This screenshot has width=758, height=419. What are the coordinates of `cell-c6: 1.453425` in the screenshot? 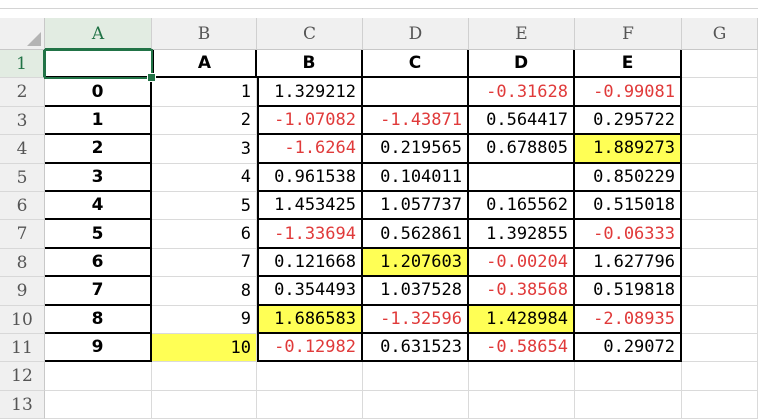 It's located at (310, 206).